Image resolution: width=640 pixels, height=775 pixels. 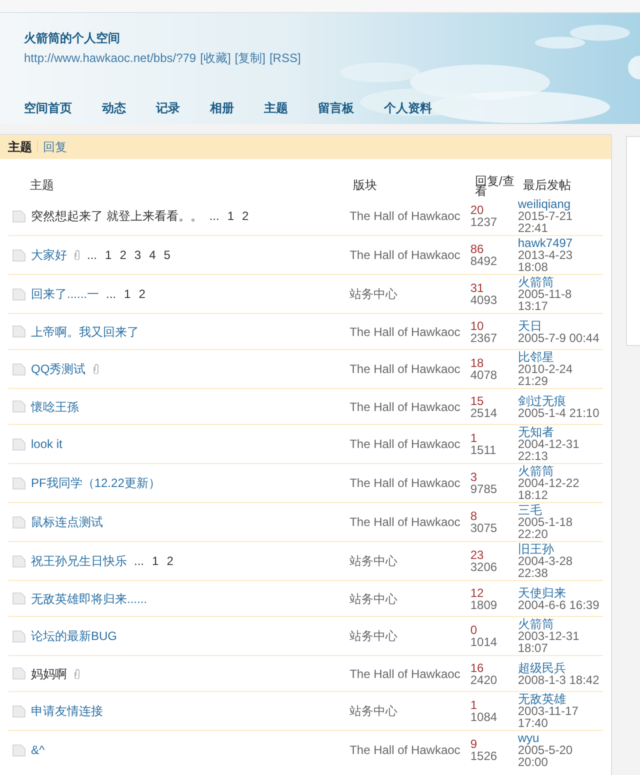 What do you see at coordinates (561, 592) in the screenshot?
I see `last-poster: 天使归来` at bounding box center [561, 592].